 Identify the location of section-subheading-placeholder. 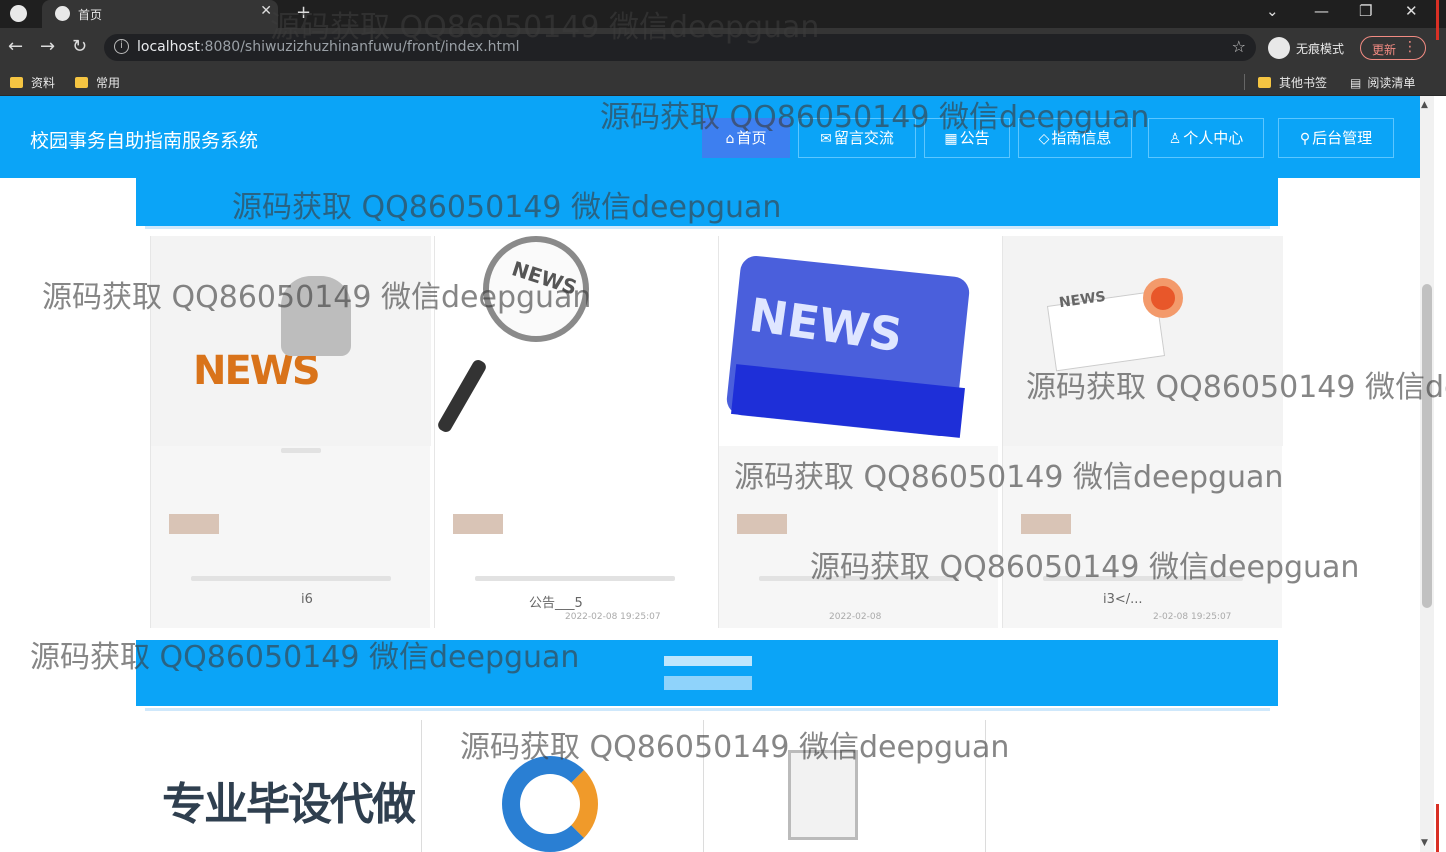
(708, 683).